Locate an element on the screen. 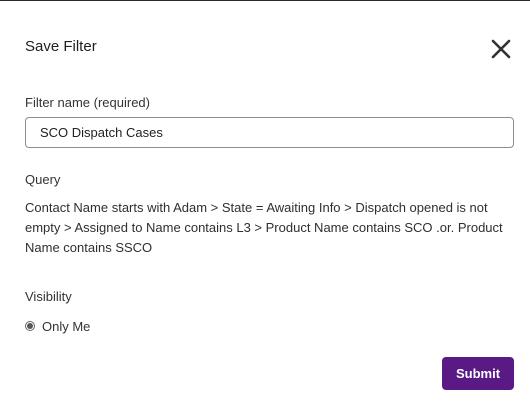 The image size is (530, 403). radio-button is located at coordinates (30, 326).